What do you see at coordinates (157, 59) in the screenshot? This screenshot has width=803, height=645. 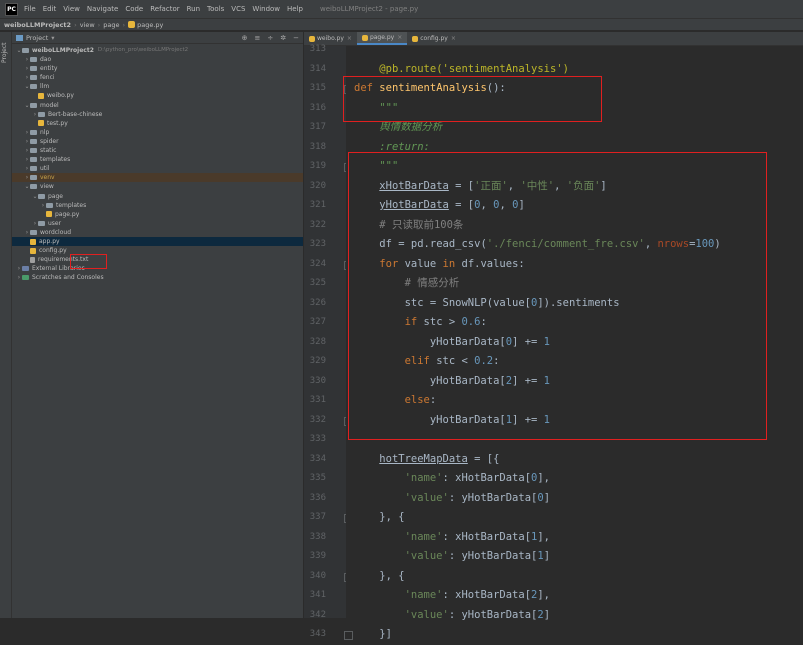 I see `tree-item: › dao` at bounding box center [157, 59].